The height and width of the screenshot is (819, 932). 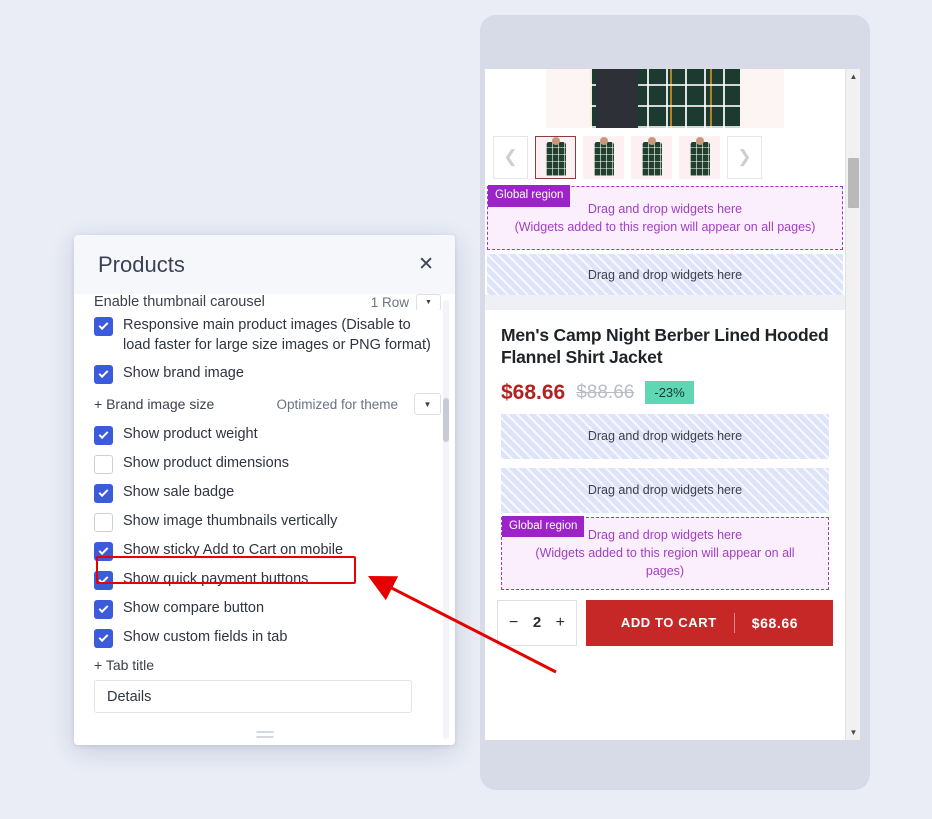 What do you see at coordinates (194, 608) in the screenshot?
I see `checkbox-label: Show compare button` at bounding box center [194, 608].